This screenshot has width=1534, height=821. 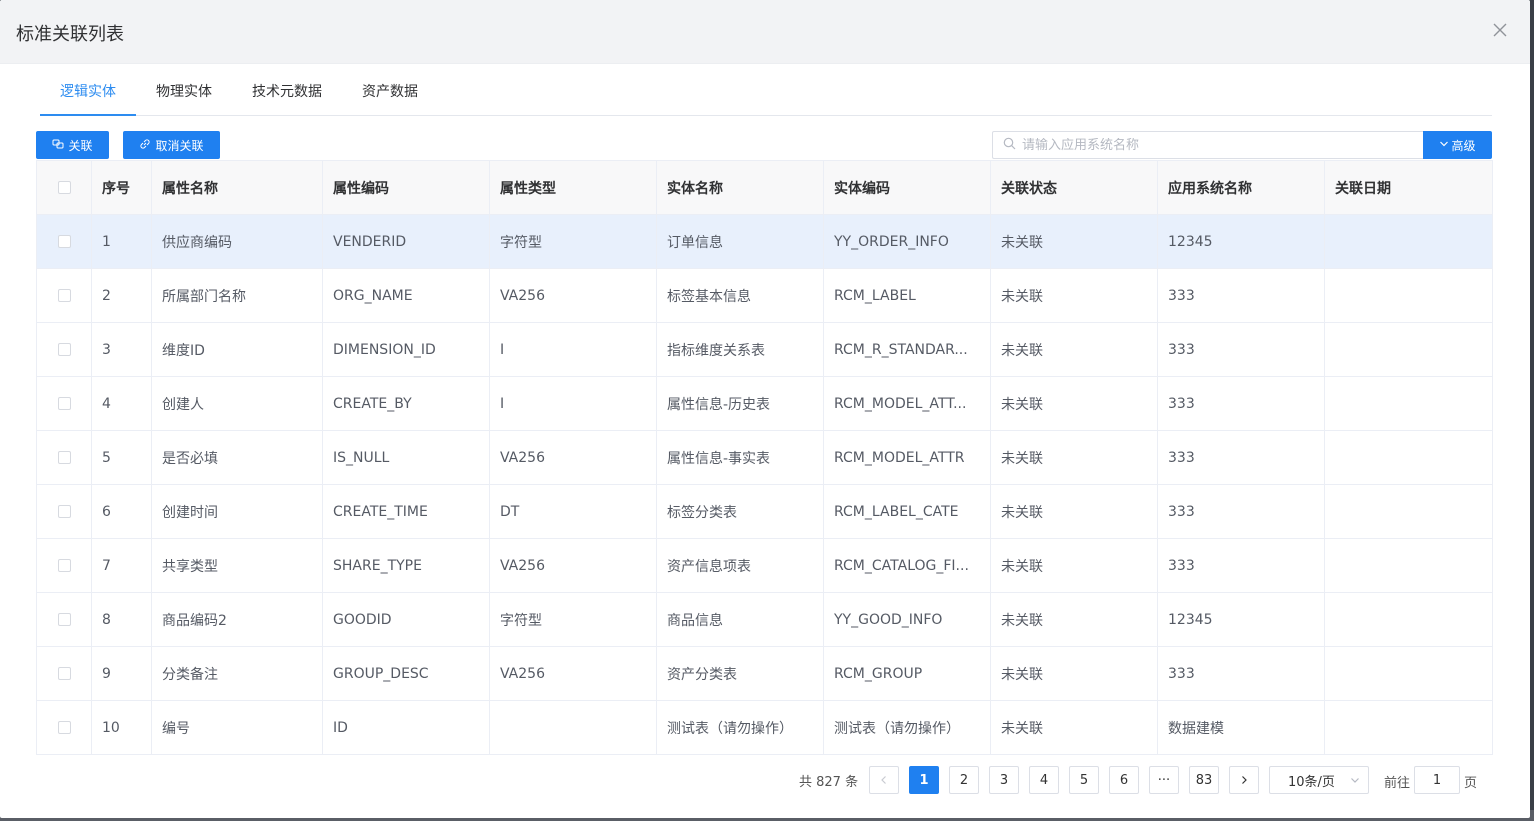 What do you see at coordinates (1471, 783) in the screenshot?
I see `goto-suffix: 页` at bounding box center [1471, 783].